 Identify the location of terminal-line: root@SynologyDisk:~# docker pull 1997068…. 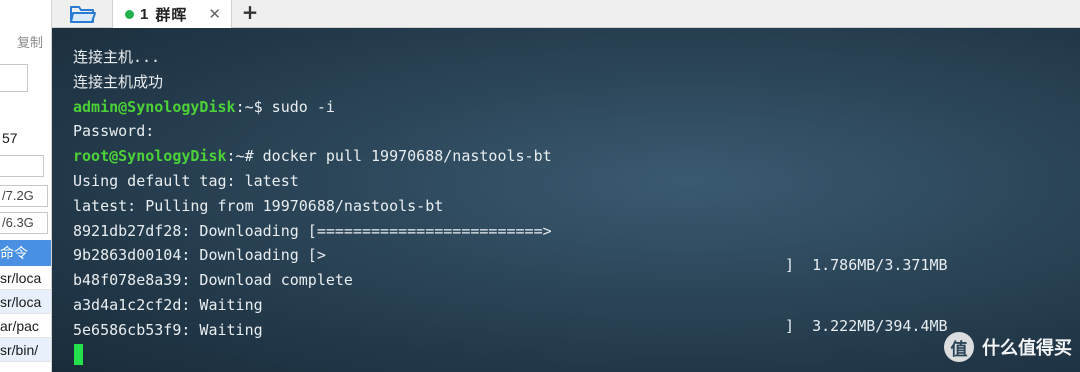
(312, 156).